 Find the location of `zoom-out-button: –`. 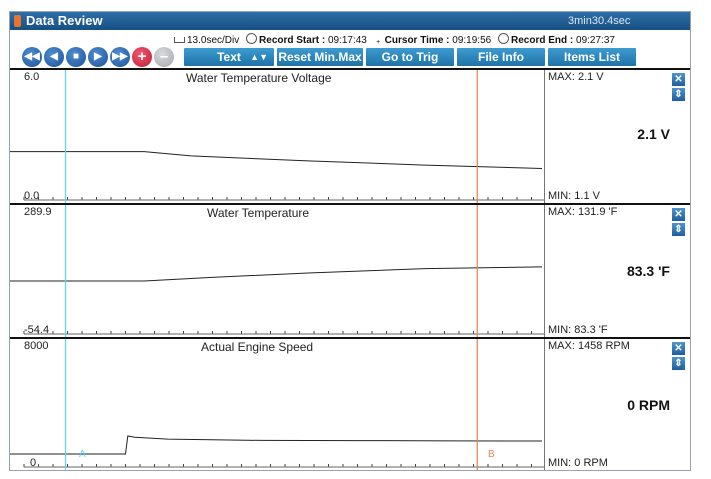

zoom-out-button: – is located at coordinates (164, 57).